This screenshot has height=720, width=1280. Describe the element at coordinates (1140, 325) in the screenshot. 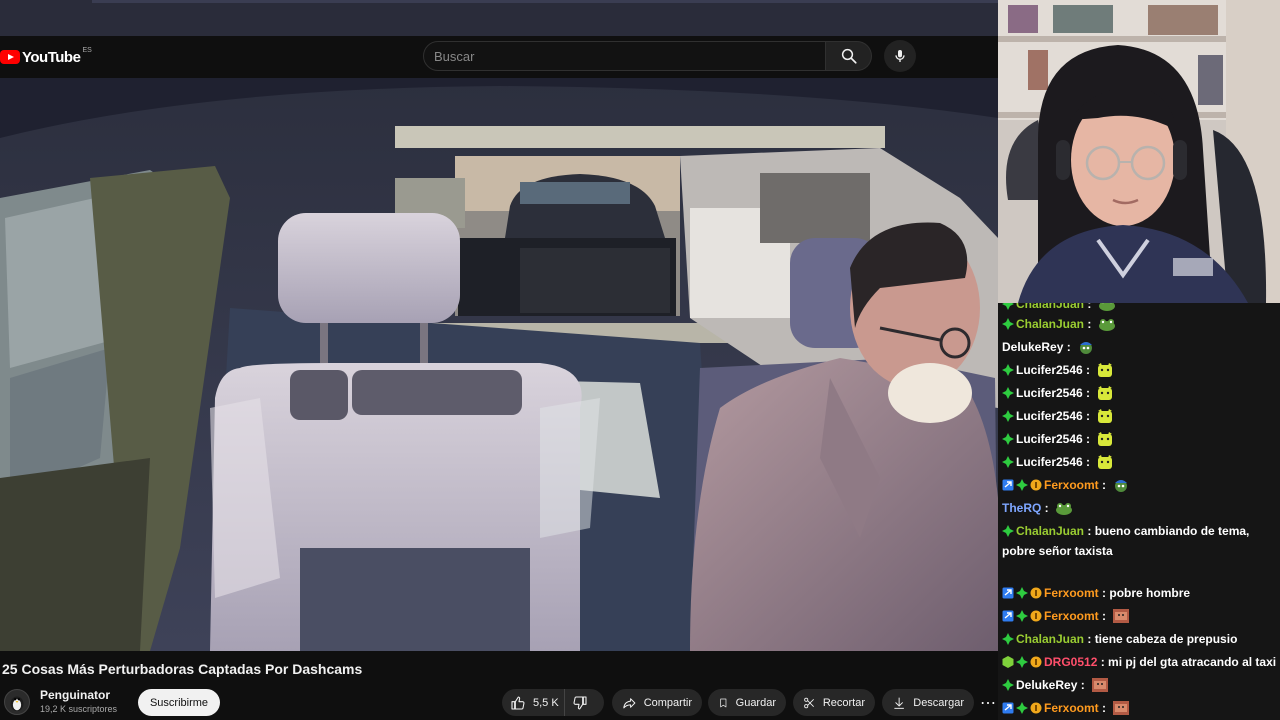

I see `chat-message: ChalanJuan :` at that location.